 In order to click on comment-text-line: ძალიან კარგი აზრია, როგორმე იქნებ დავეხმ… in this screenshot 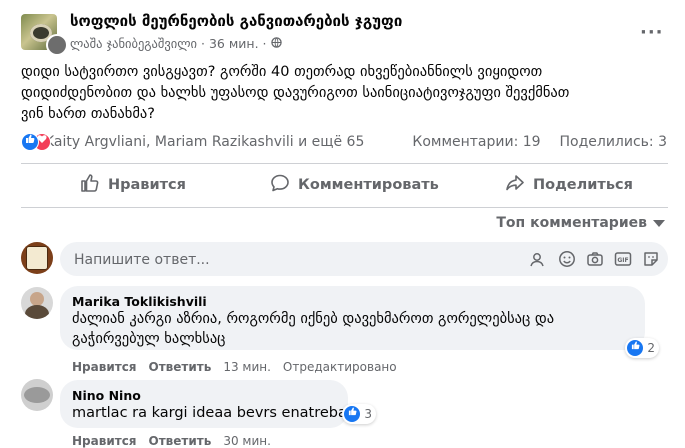, I will do `click(313, 319)`.